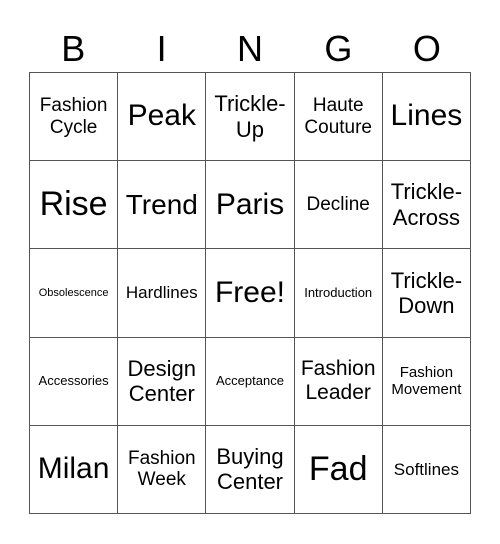 The width and height of the screenshot is (500, 544). Describe the element at coordinates (426, 117) in the screenshot. I see `bingo-cell: Lines` at that location.